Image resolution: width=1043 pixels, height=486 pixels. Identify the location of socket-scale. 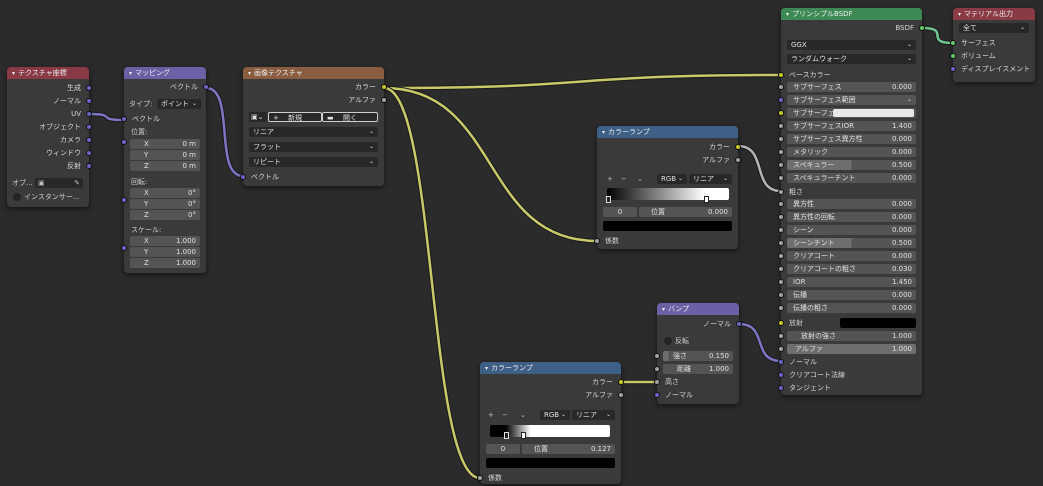
(124, 248).